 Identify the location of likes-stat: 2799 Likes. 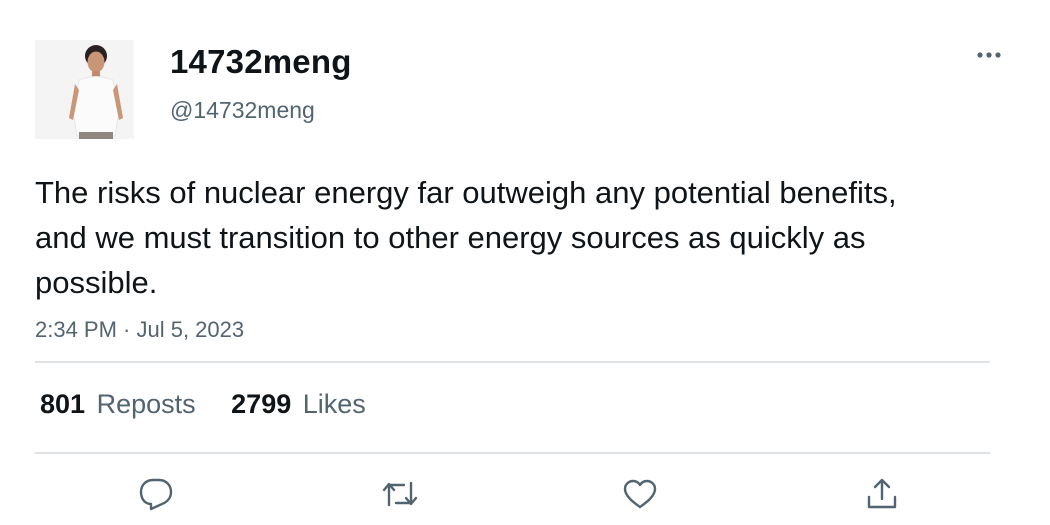
(298, 404).